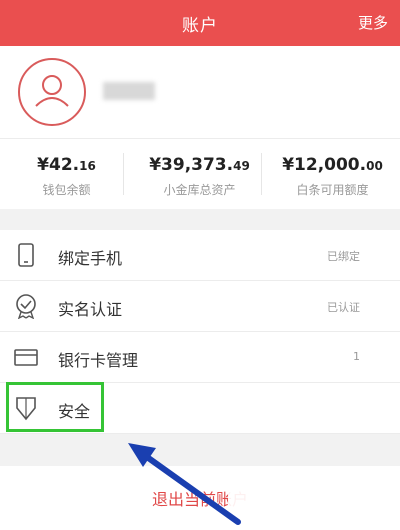  I want to click on annotation-arrow, so click(184, 484).